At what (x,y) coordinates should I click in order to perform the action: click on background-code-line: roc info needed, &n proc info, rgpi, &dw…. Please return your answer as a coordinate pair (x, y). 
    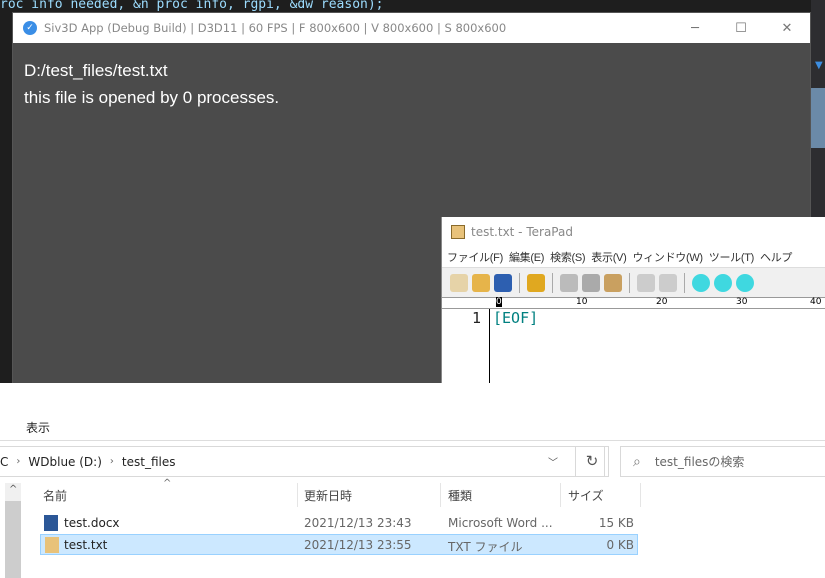
    Looking at the image, I should click on (192, 6).